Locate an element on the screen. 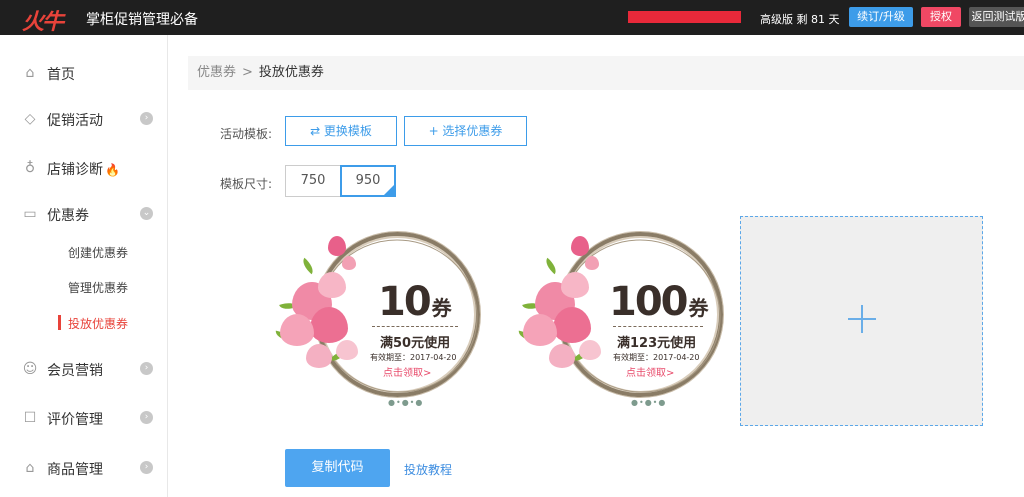 This screenshot has width=1024, height=497. sidebar-item-review-management: ☐ 评价管理 › is located at coordinates (84, 418).